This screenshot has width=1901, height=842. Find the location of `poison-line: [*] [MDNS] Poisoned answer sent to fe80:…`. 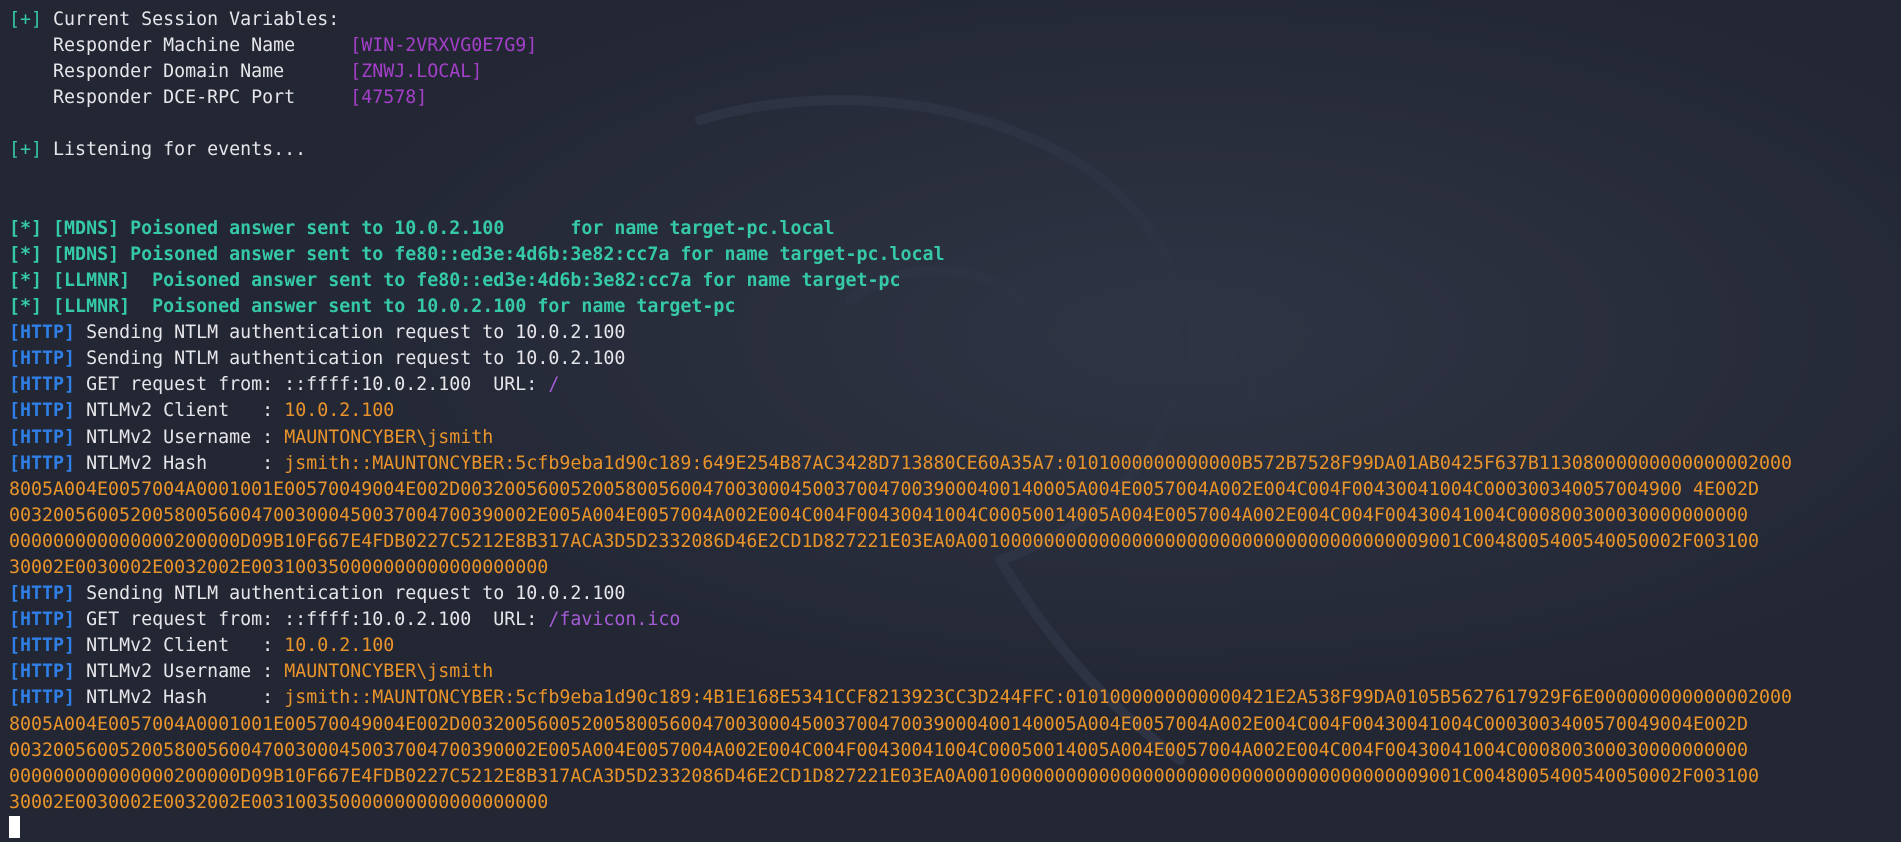

poison-line: [*] [MDNS] Poisoned answer sent to fe80:… is located at coordinates (951, 255).